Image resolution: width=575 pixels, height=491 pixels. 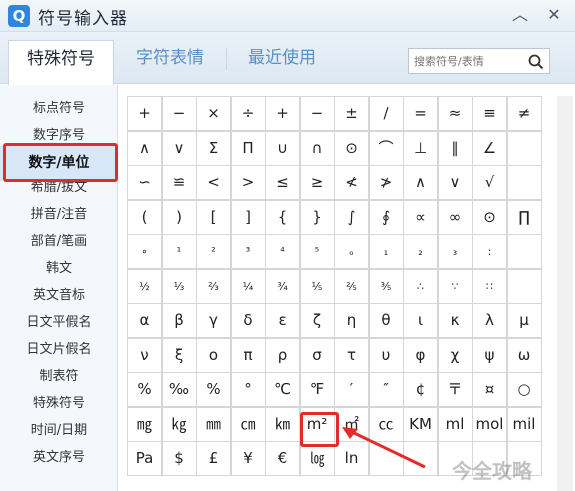 What do you see at coordinates (317, 320) in the screenshot?
I see `symbol-cell: ζ` at bounding box center [317, 320].